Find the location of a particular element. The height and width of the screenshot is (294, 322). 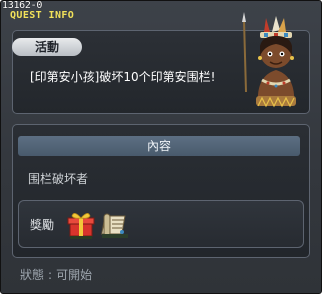

reward-label: 獎勵 is located at coordinates (42, 225).